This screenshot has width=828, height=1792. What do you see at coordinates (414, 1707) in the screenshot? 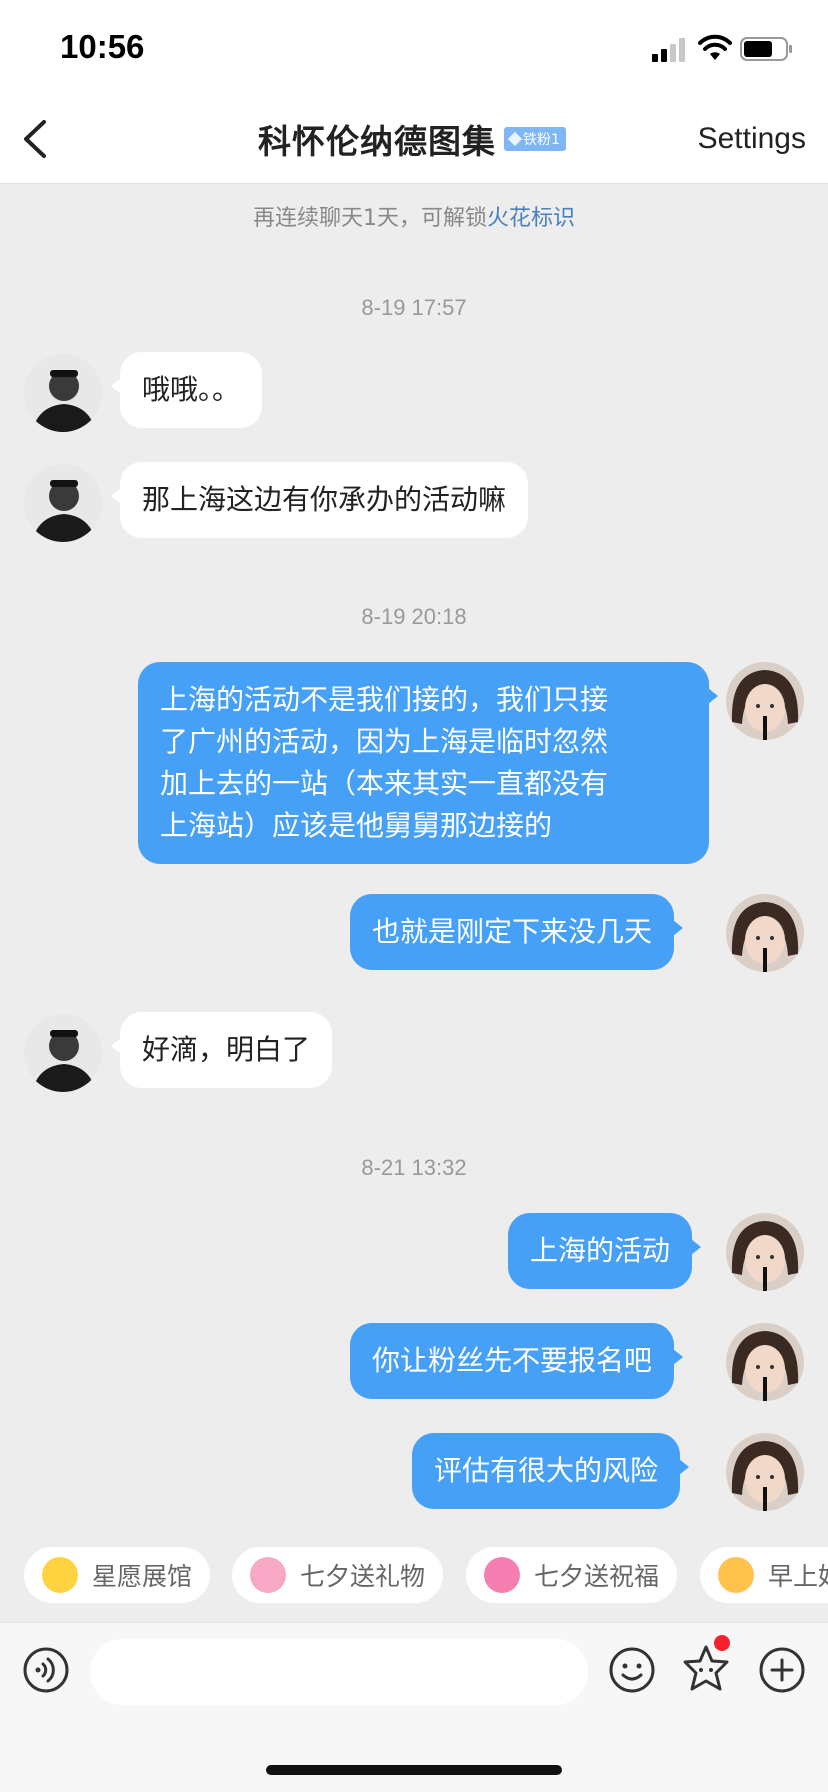
I see `input-bar` at bounding box center [414, 1707].